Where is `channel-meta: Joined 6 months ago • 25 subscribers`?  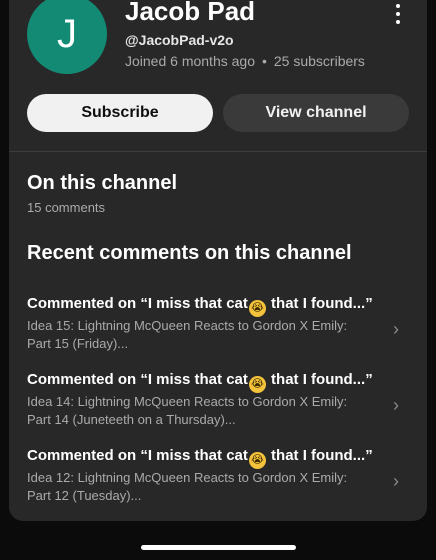
channel-meta: Joined 6 months ago • 25 subscribers is located at coordinates (245, 61).